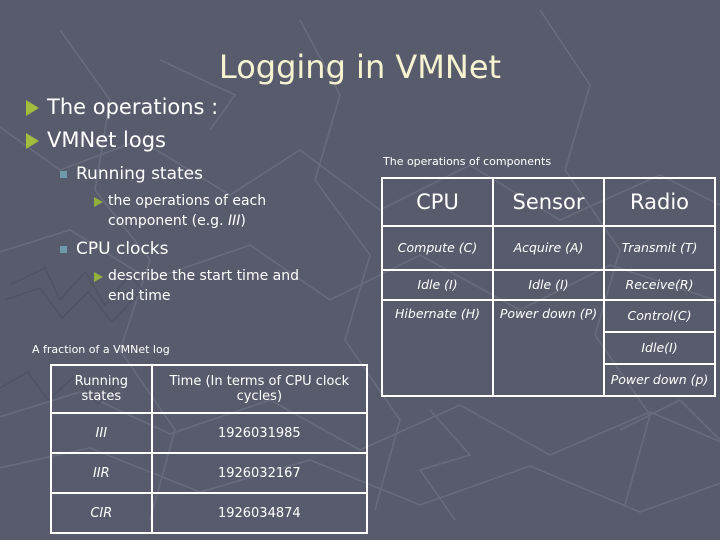 Image resolution: width=720 pixels, height=540 pixels. What do you see at coordinates (101, 433) in the screenshot?
I see `log-cell-state: III` at bounding box center [101, 433].